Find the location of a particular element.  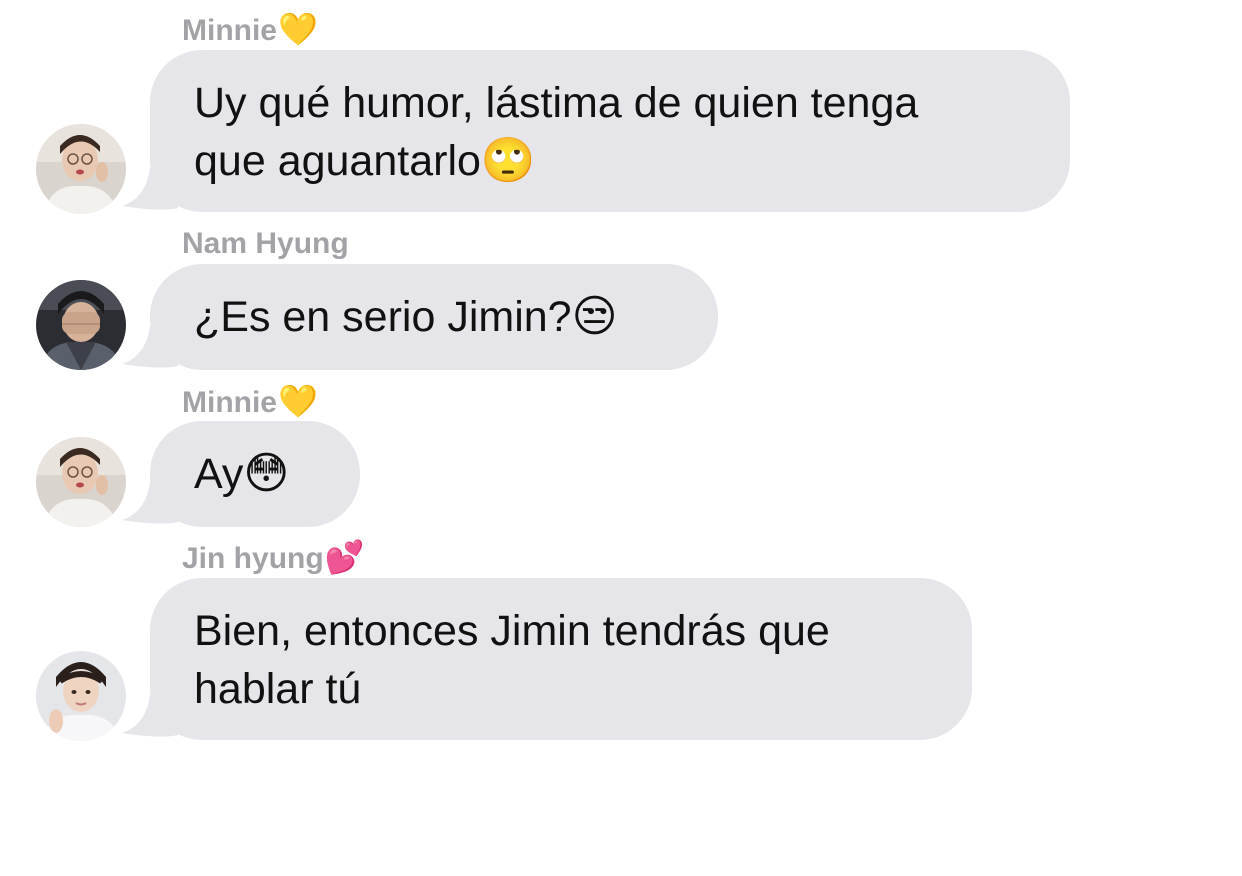

message-line: Ay😳 is located at coordinates (242, 473).